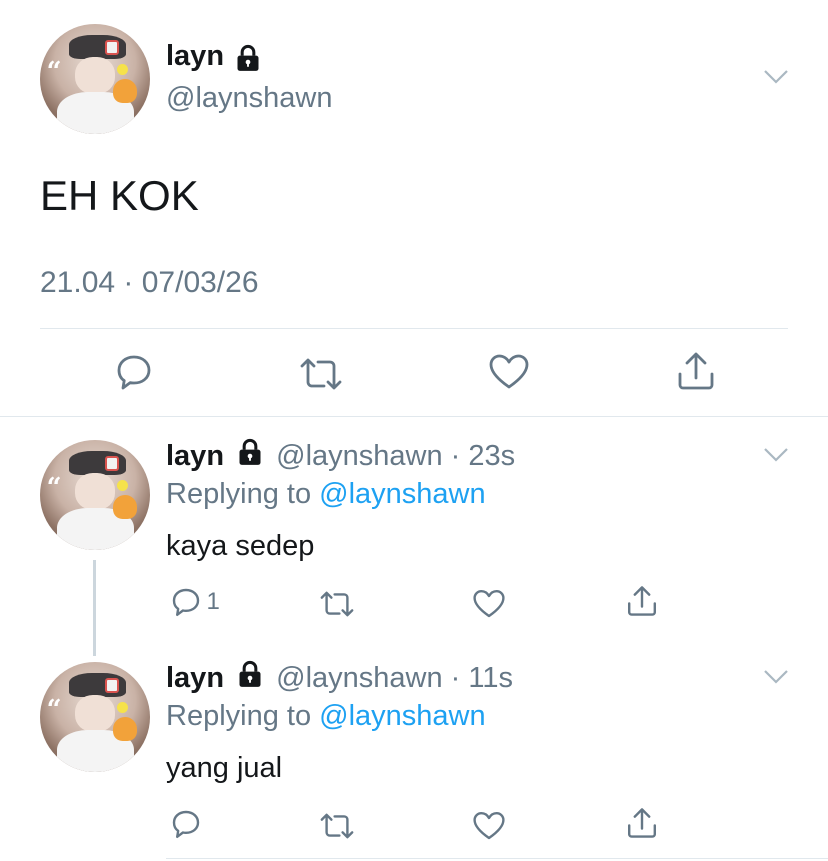 This screenshot has width=828, height=861. Describe the element at coordinates (119, 195) in the screenshot. I see `main-tweet-text: EH KOK` at that location.